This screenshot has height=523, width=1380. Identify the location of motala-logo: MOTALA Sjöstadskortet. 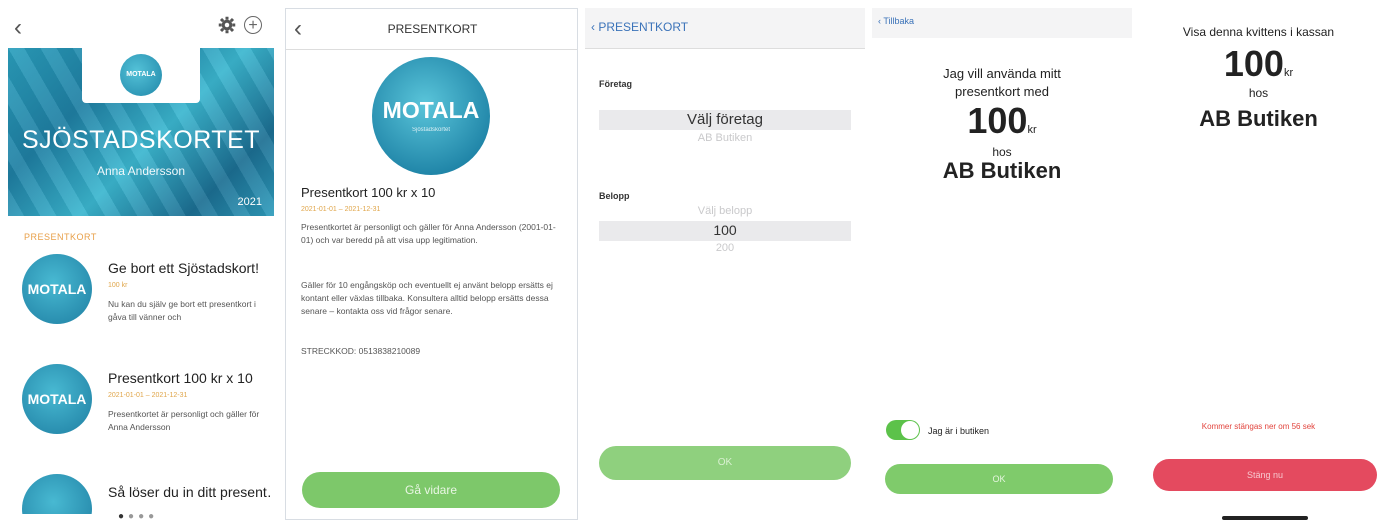
(431, 116).